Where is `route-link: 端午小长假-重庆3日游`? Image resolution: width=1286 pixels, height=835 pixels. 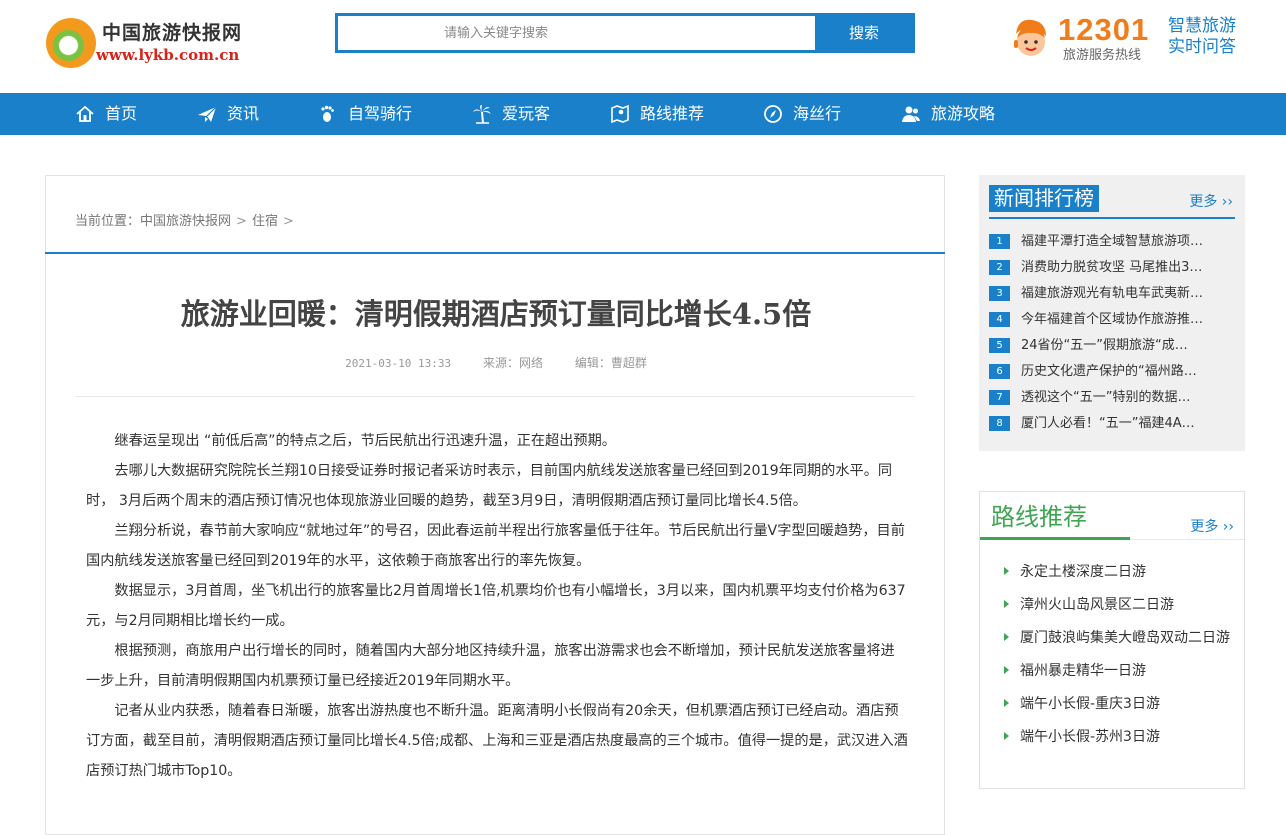 route-link: 端午小长假-重庆3日游 is located at coordinates (1090, 704).